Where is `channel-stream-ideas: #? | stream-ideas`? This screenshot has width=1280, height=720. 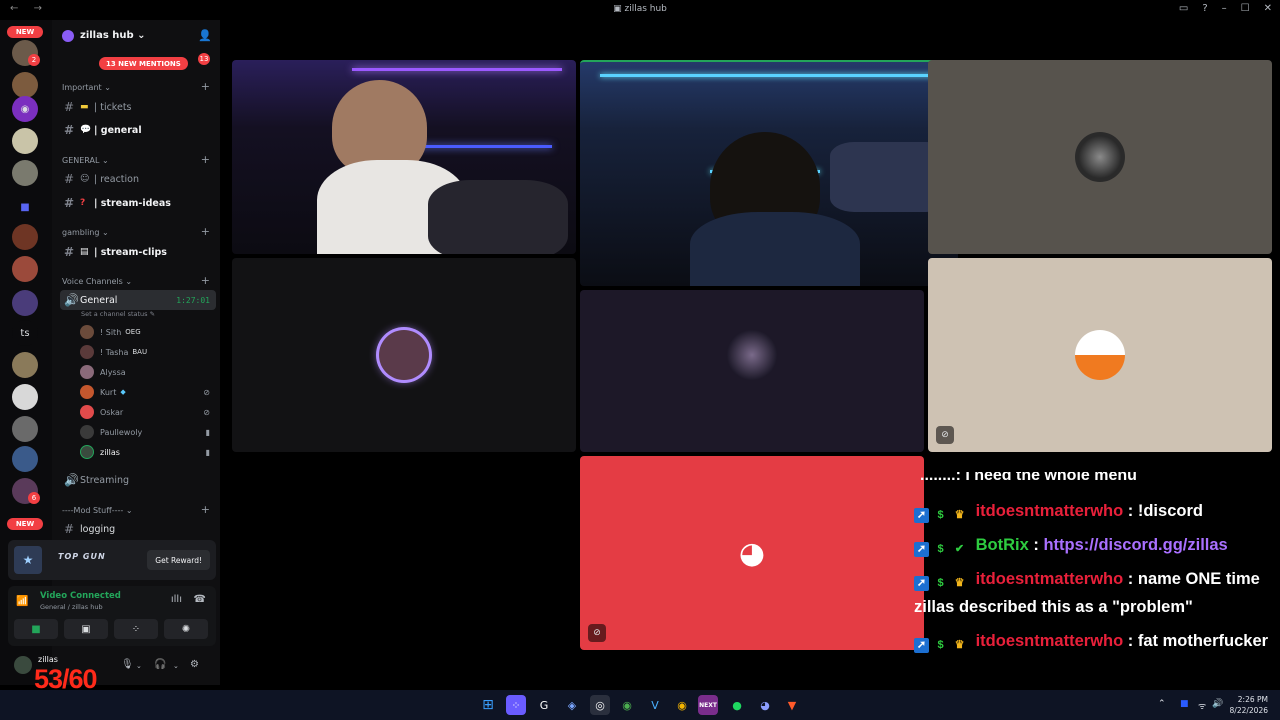 channel-stream-ideas: #? | stream-ideas is located at coordinates (138, 203).